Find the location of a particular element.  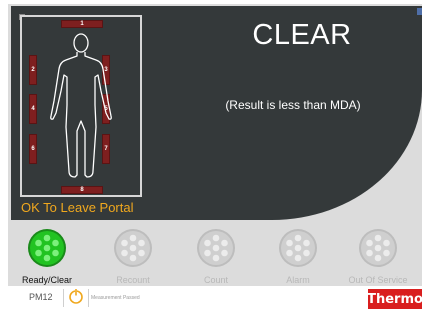

measurement-status: Measurement Passed is located at coordinates (115, 298).